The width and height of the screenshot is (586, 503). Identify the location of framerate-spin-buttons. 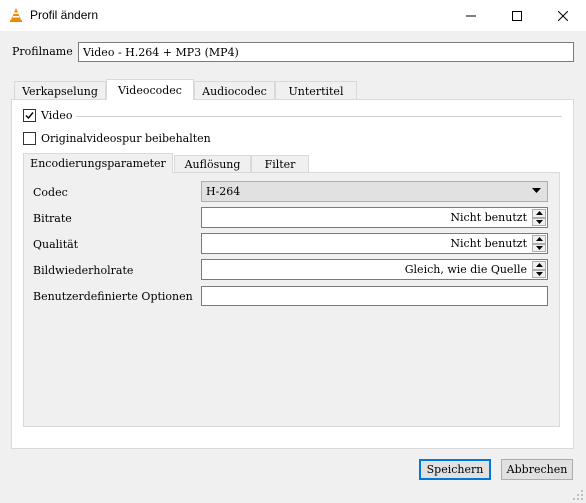
(539, 269).